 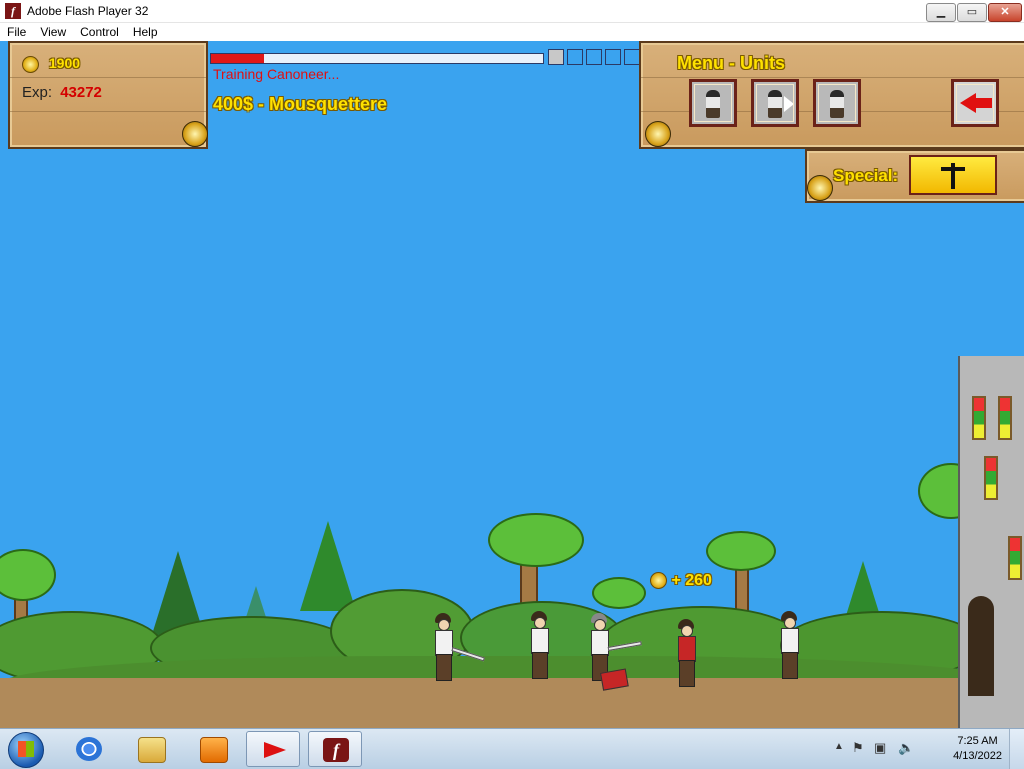 What do you see at coordinates (64, 63) in the screenshot?
I see `gold-value: 1900` at bounding box center [64, 63].